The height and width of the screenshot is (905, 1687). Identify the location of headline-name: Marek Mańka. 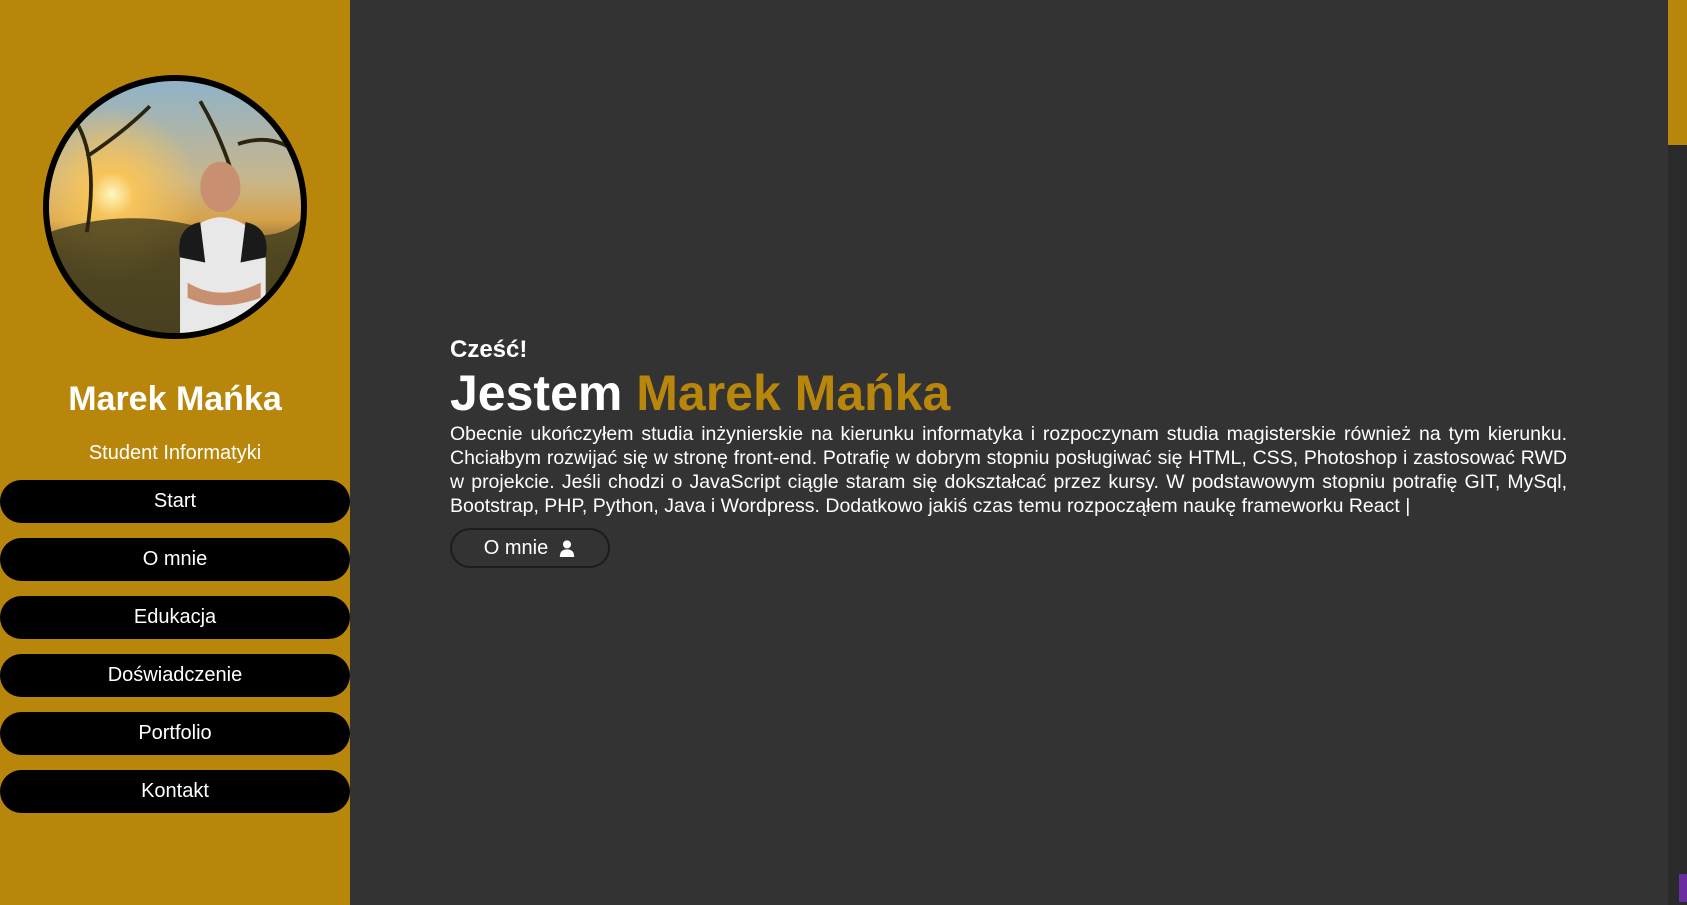
(793, 393).